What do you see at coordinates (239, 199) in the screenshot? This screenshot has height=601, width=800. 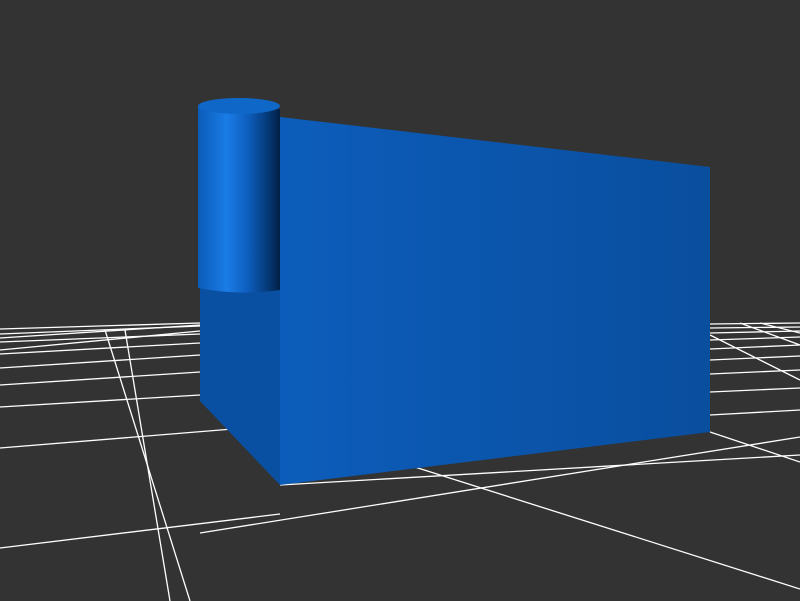 I see `cylinder-body` at bounding box center [239, 199].